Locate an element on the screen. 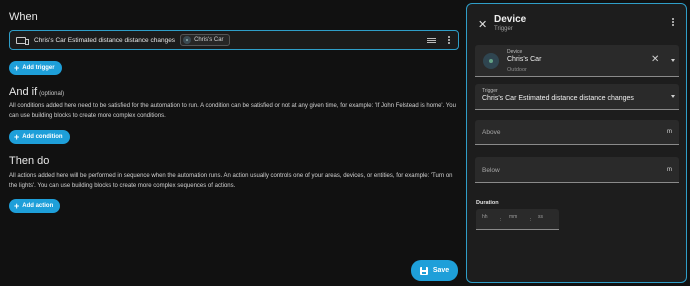  and-if-heading: And if (optional) is located at coordinates (36, 92).